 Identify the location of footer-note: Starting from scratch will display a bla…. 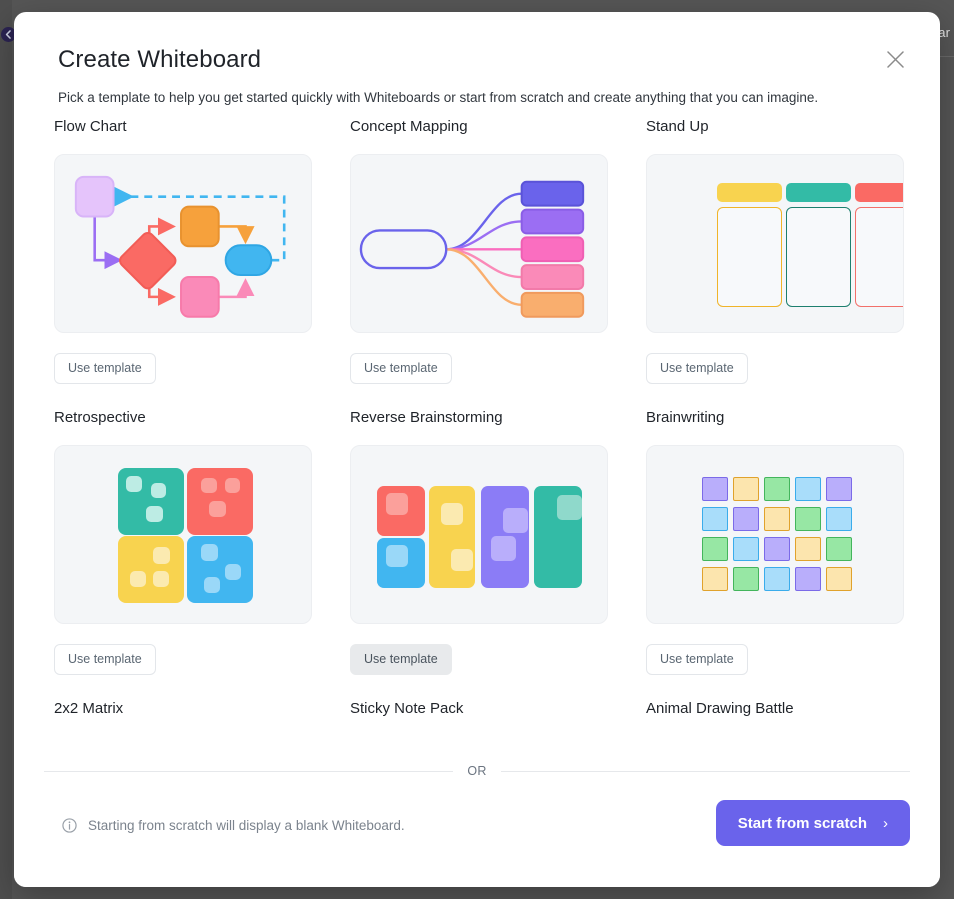
(233, 825).